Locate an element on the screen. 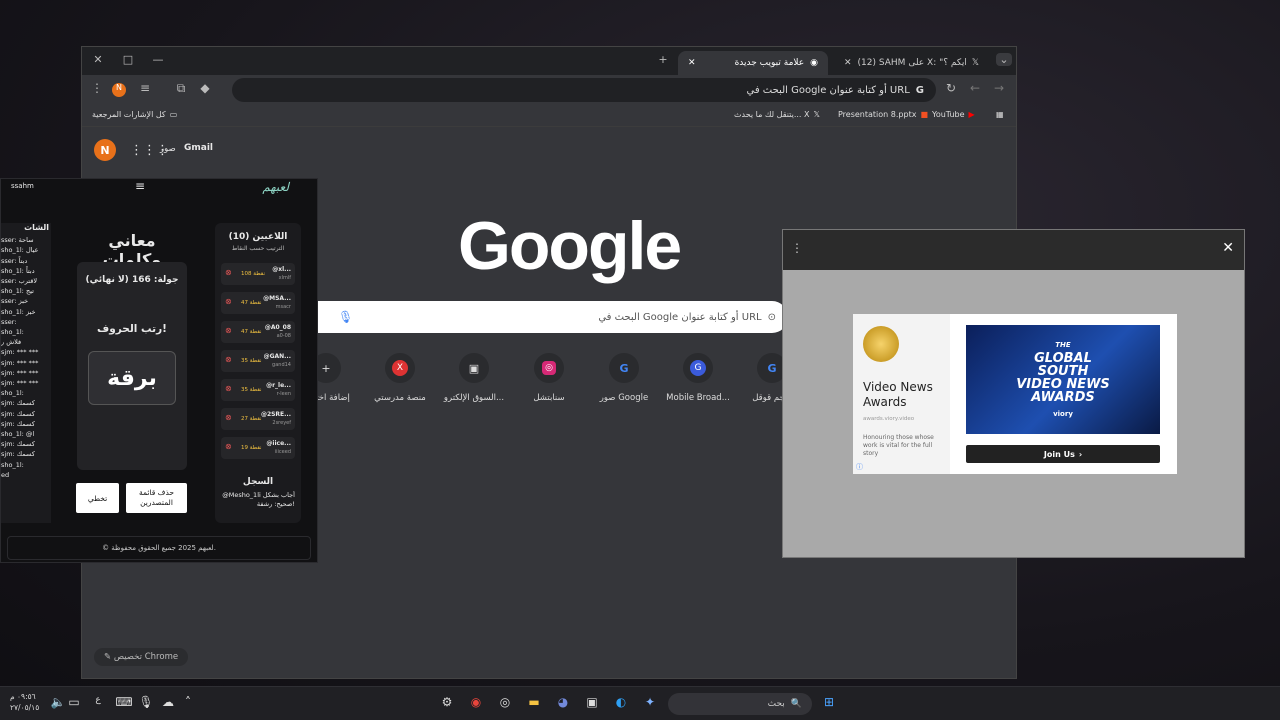 Image resolution: width=1280 pixels, height=720 pixels. player-row: ⊗ 108 نقطة @xl... xlmlf is located at coordinates (258, 274).